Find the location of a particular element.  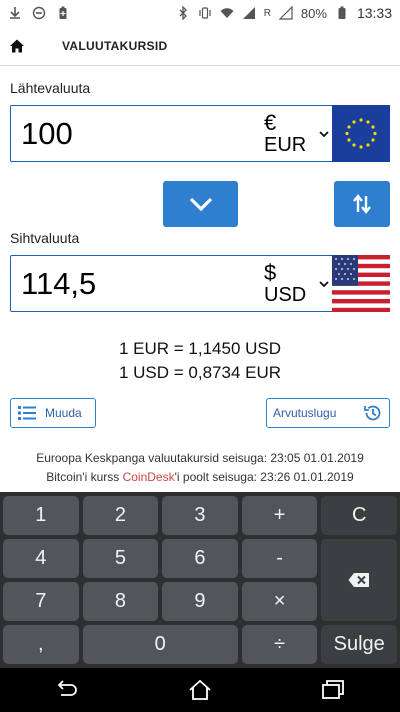

system-navigation-bar is located at coordinates (200, 690).